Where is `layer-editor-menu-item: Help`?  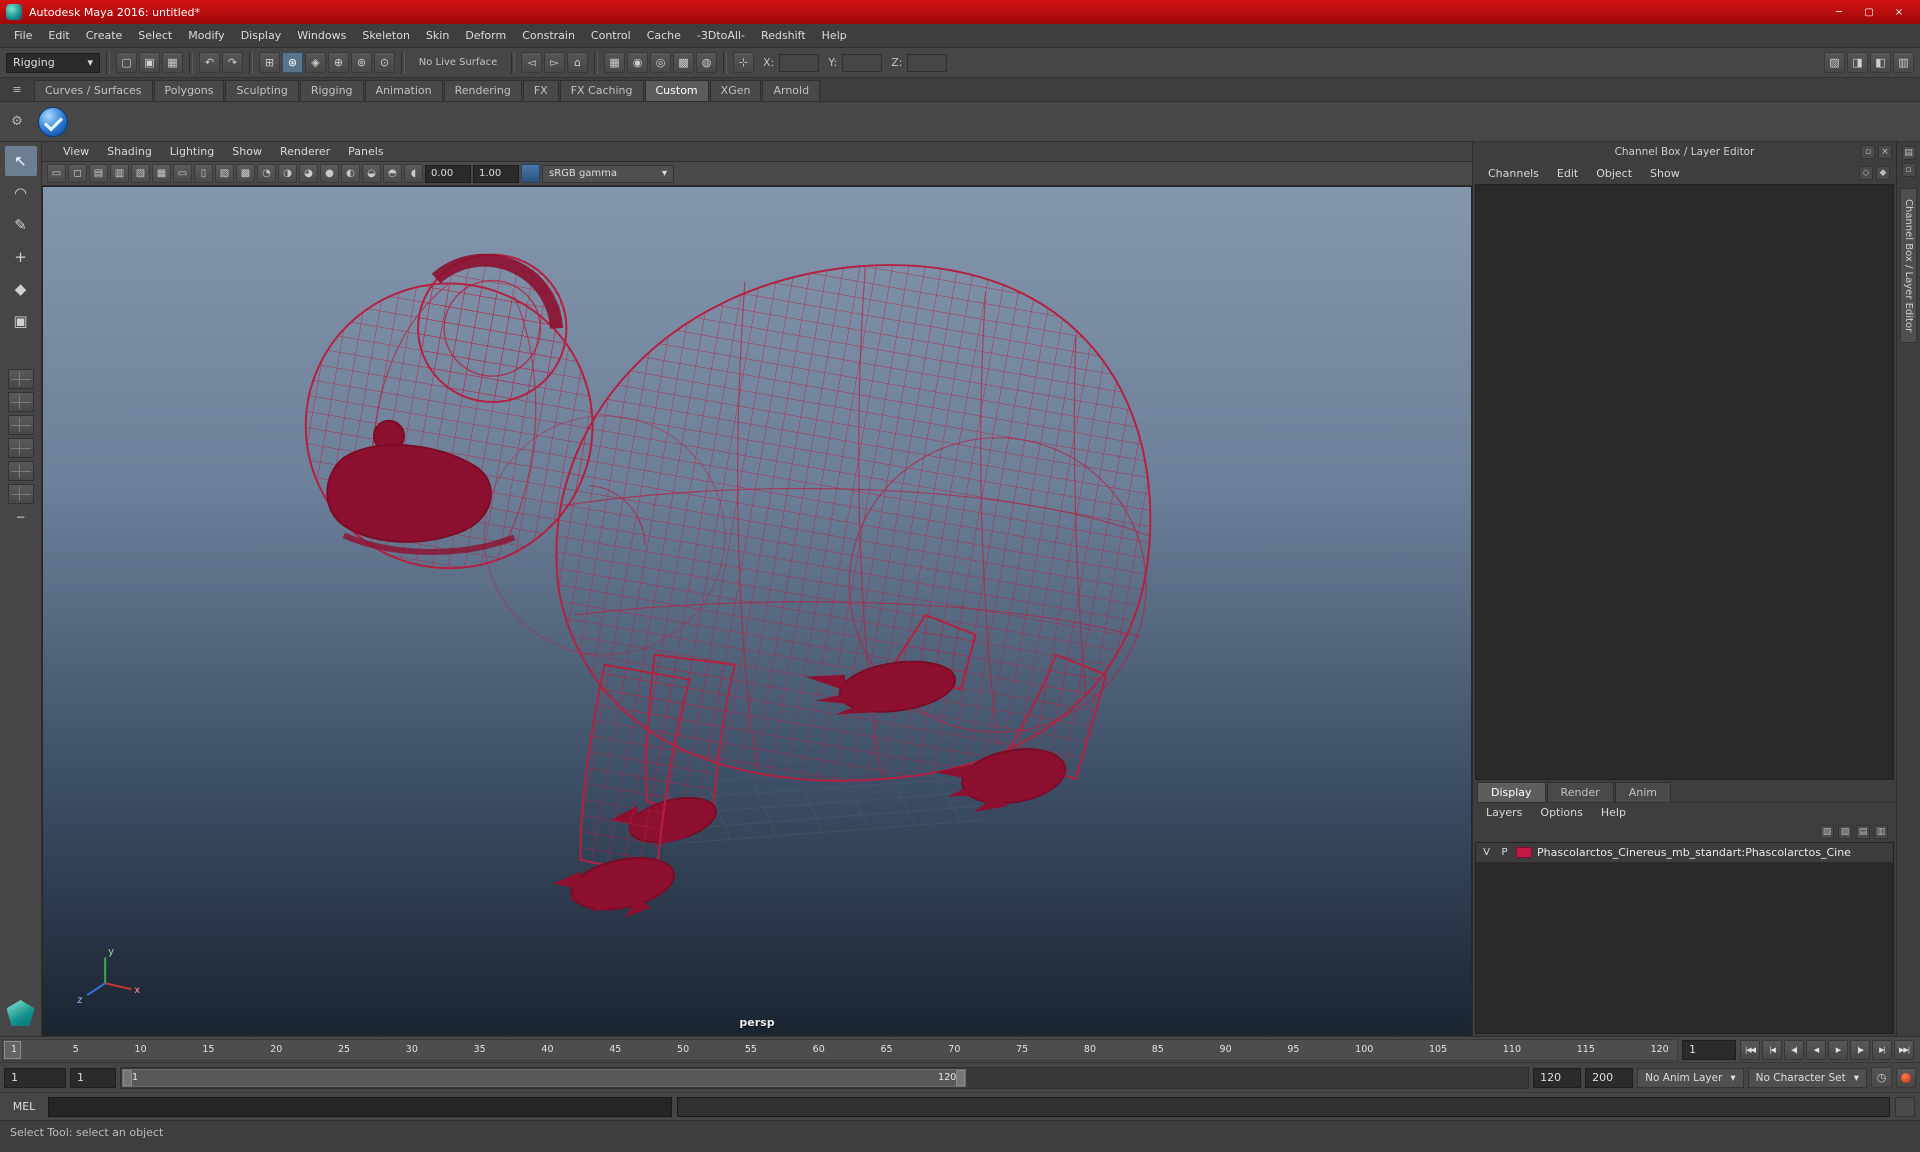 layer-editor-menu-item: Help is located at coordinates (1613, 812).